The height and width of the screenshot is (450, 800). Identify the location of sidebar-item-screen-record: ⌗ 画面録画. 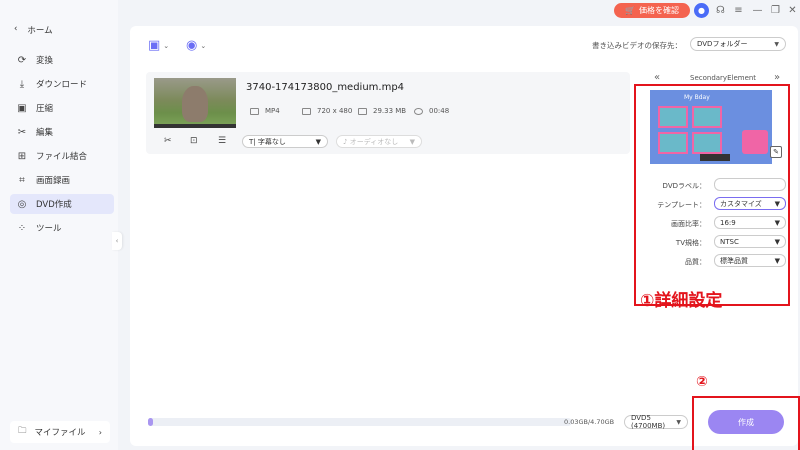
(62, 180).